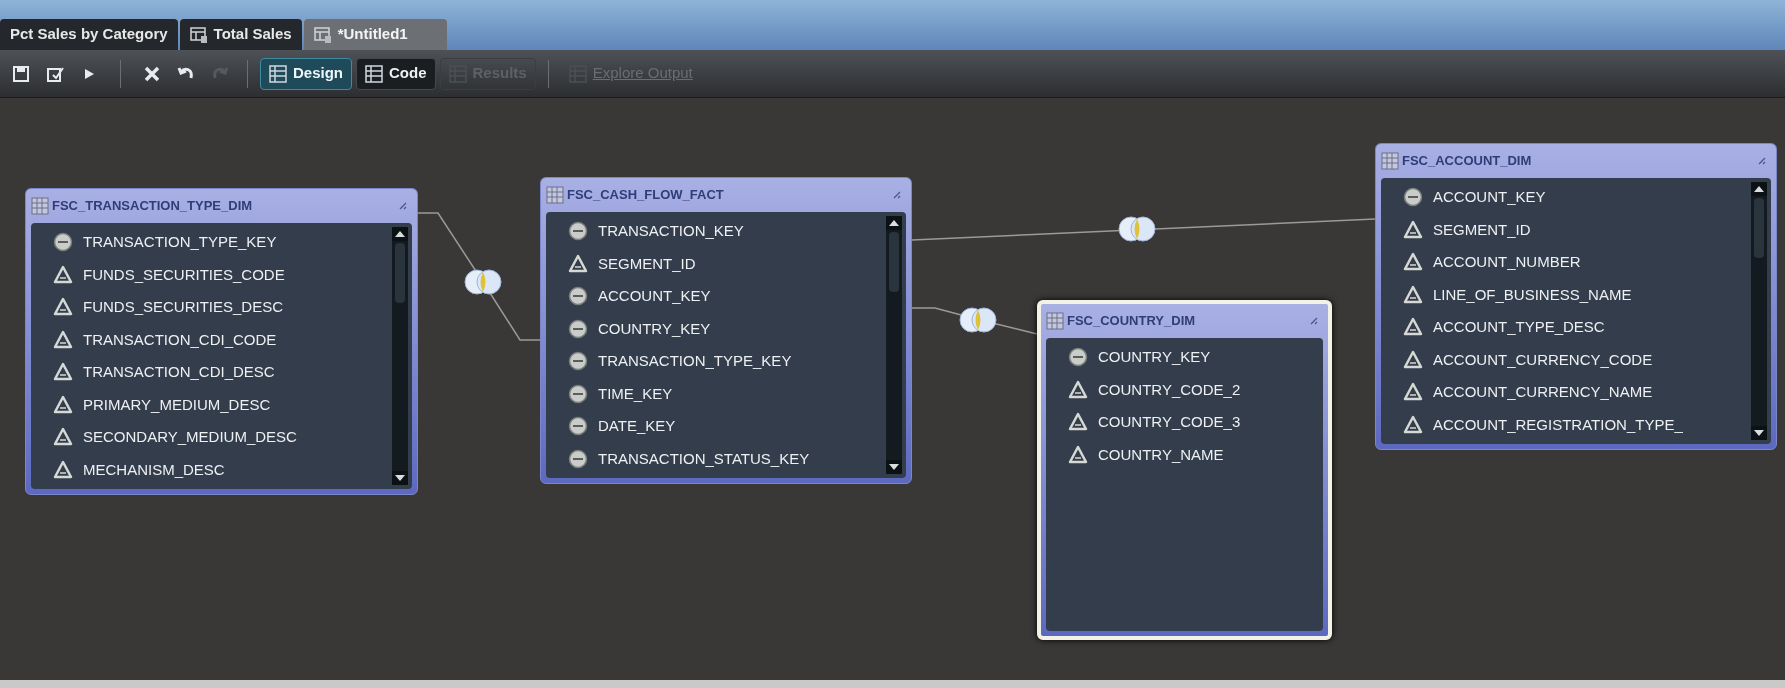 The height and width of the screenshot is (688, 1785). I want to click on column-item: ACCOUNT_CURRENCY_CODE, so click(1566, 359).